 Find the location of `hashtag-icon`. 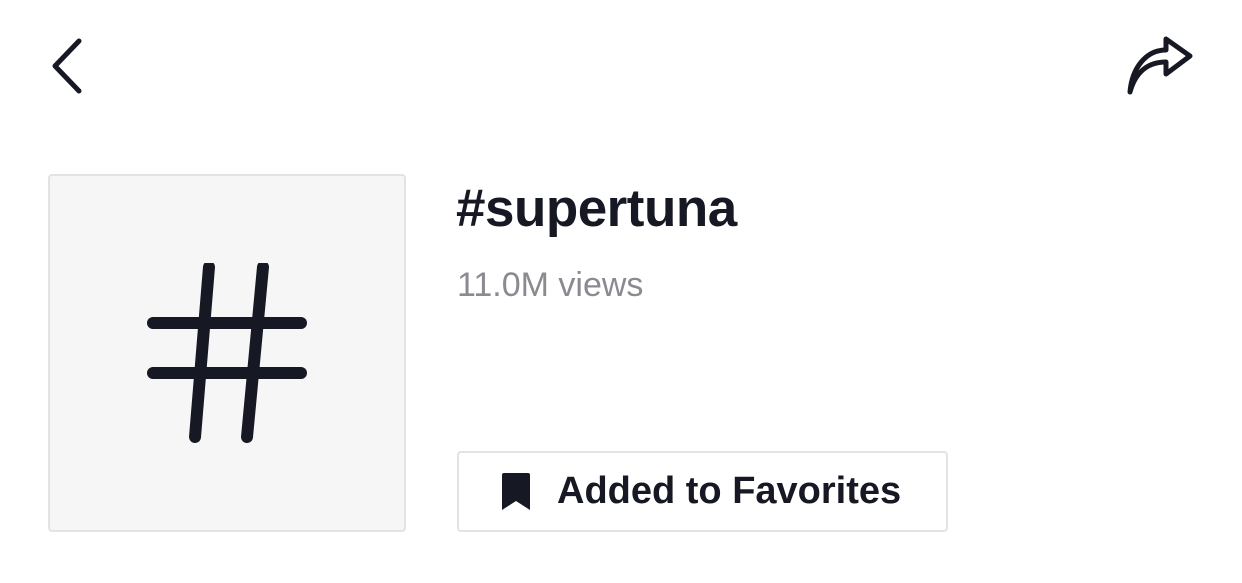

hashtag-icon is located at coordinates (227, 353).